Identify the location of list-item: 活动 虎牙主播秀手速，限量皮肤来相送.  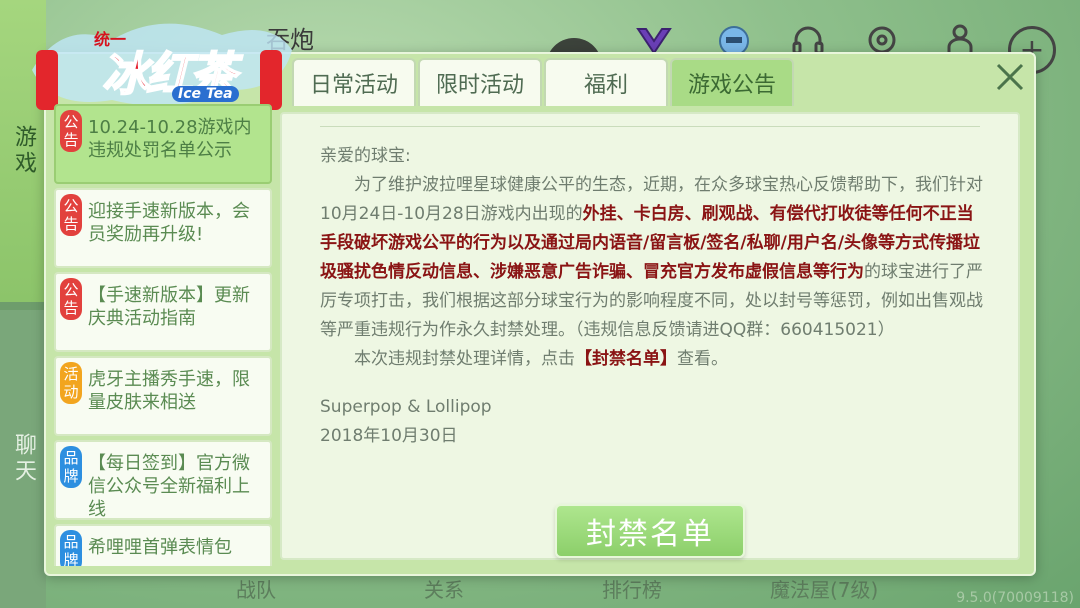
(163, 396).